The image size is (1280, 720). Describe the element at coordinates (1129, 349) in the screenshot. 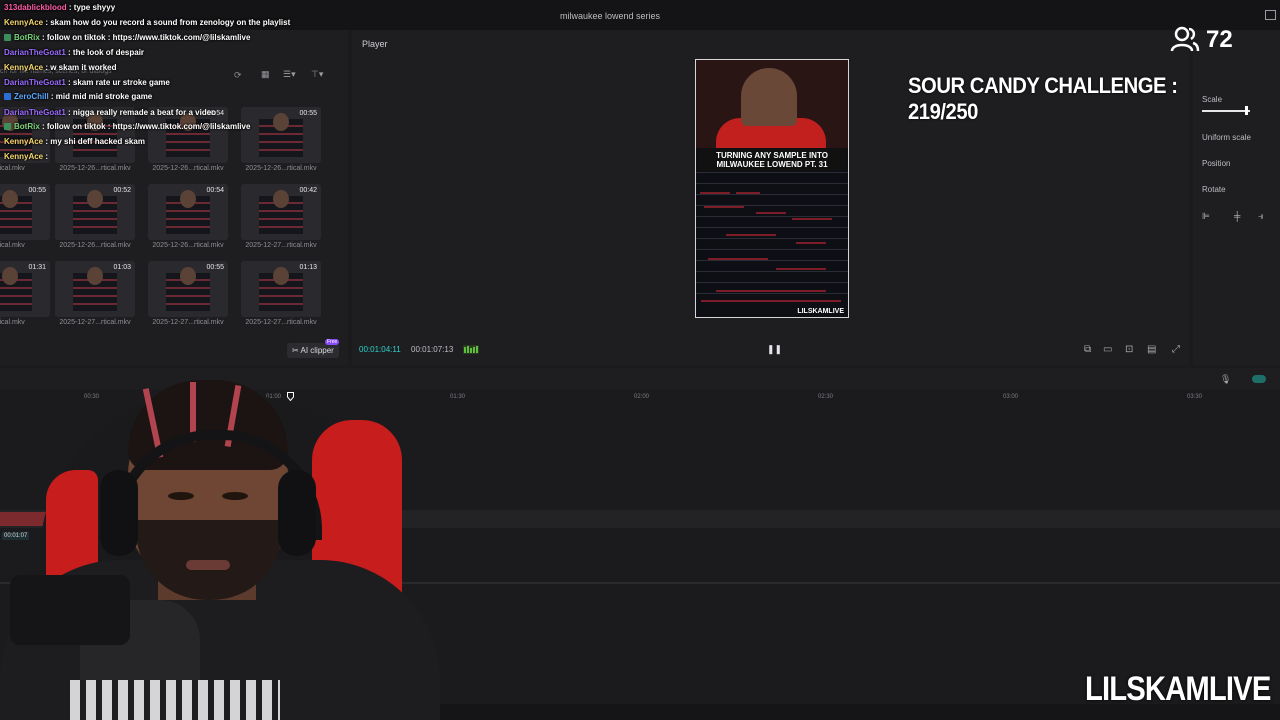

I see `zoom-fit-icon: ⊡` at that location.